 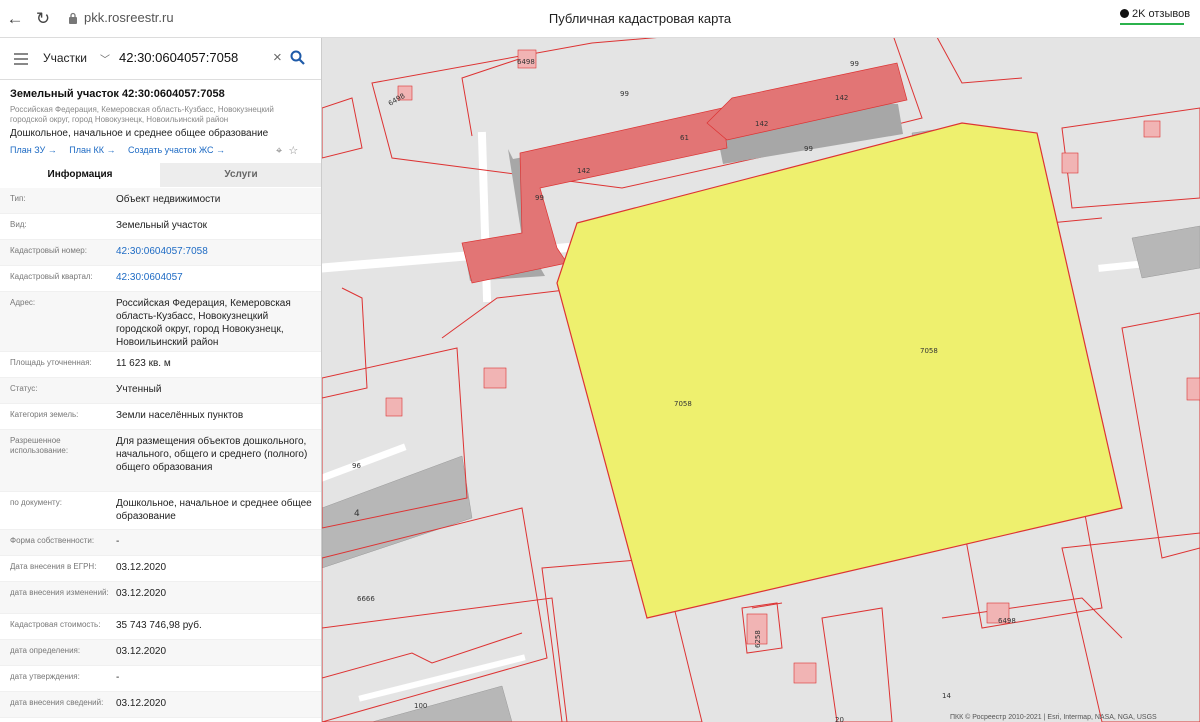 What do you see at coordinates (105, 58) in the screenshot?
I see `chevron-down-icon: ﹀` at bounding box center [105, 58].